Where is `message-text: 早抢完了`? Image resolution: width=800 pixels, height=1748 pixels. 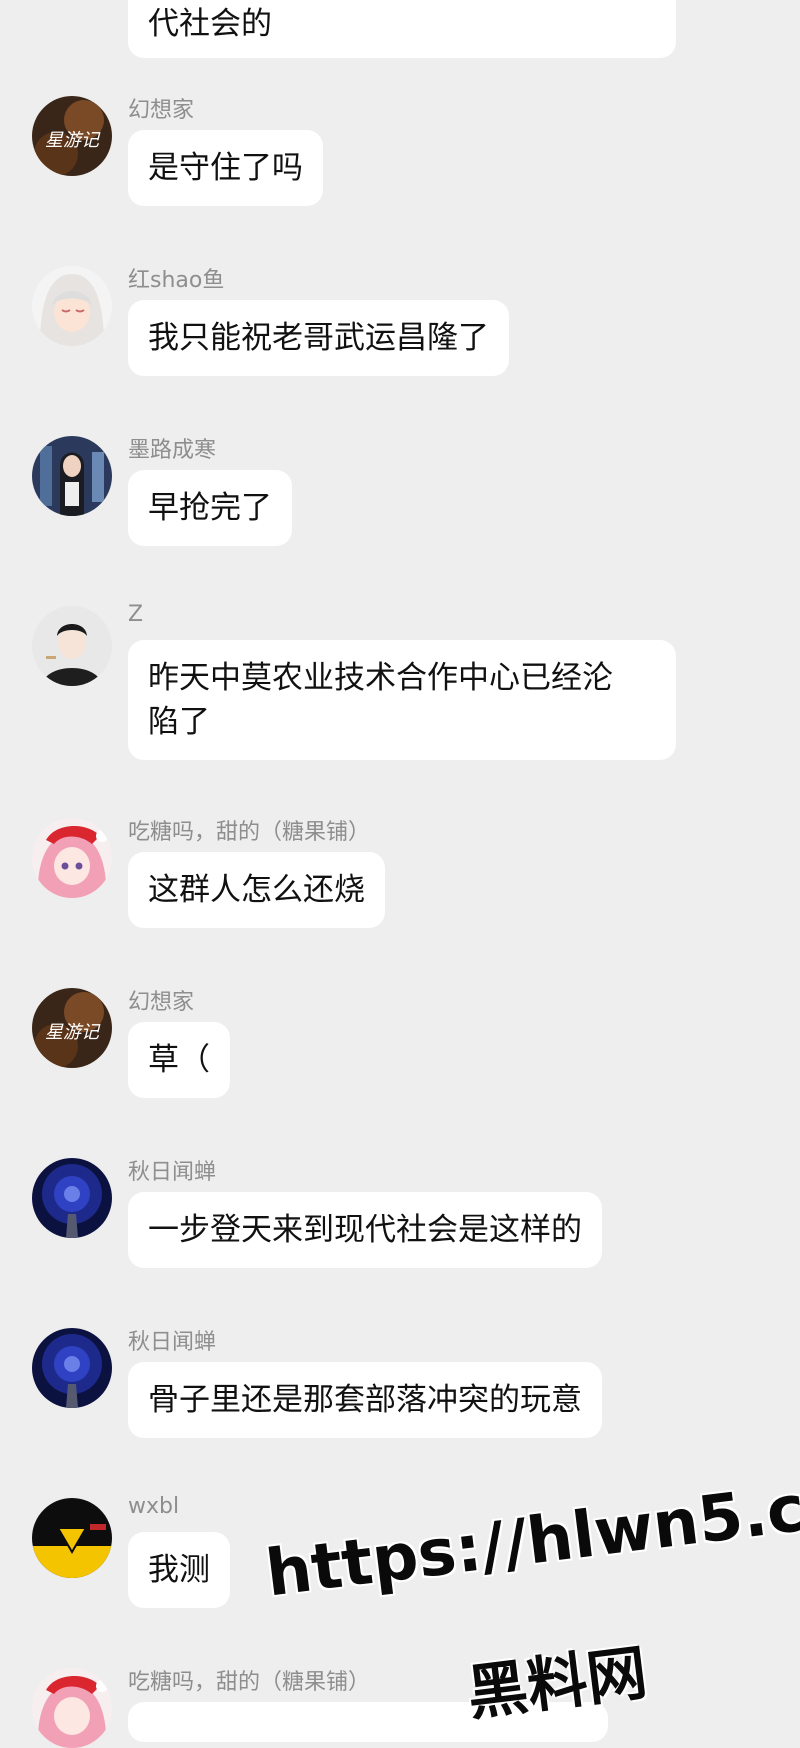
message-text: 早抢完了 is located at coordinates (210, 508).